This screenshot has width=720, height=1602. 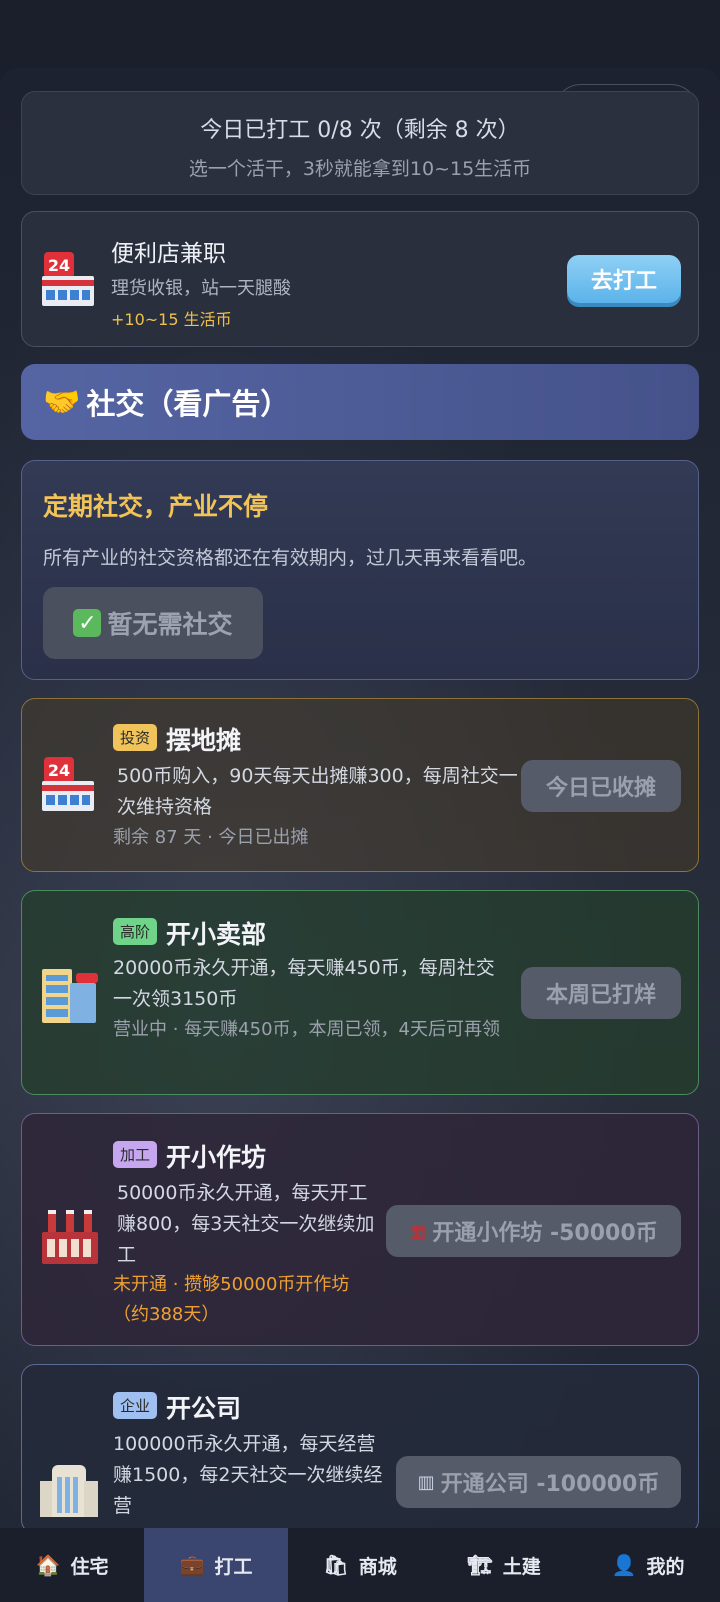 I want to click on work-hint-text: 选一个活干，3秒就能拿到10~15生活币, so click(x=360, y=169).